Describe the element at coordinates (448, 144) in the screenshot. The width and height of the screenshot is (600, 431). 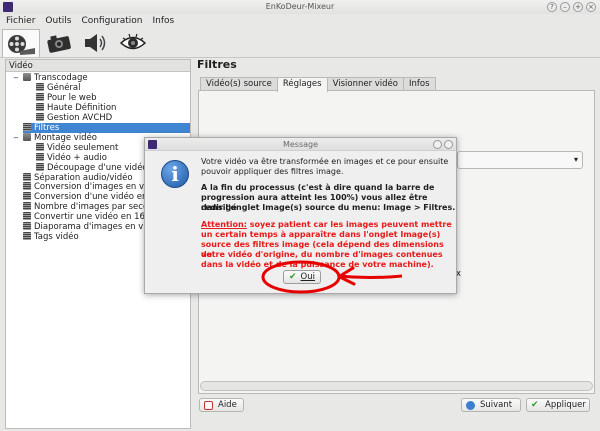
I see `dialog-close-button` at that location.